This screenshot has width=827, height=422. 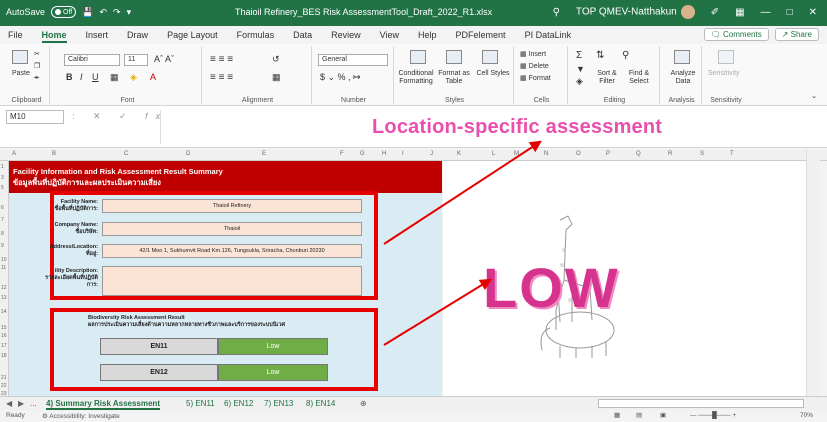 What do you see at coordinates (95, 77) in the screenshot?
I see `underline-icon: U` at bounding box center [95, 77].